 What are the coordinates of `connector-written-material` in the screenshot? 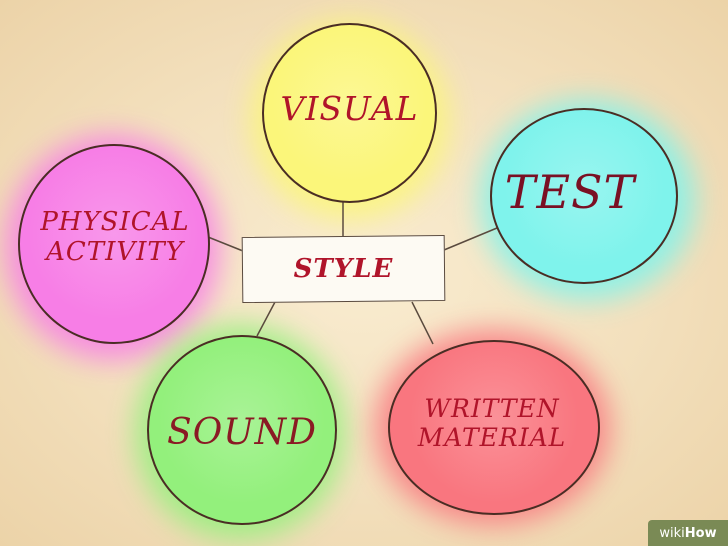 It's located at (422, 323).